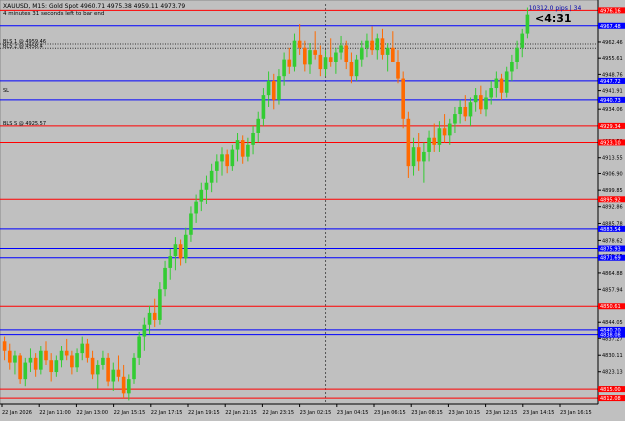  Describe the element at coordinates (278, 413) in the screenshot. I see `time-tick-label: 22 Jan 23:15` at that location.